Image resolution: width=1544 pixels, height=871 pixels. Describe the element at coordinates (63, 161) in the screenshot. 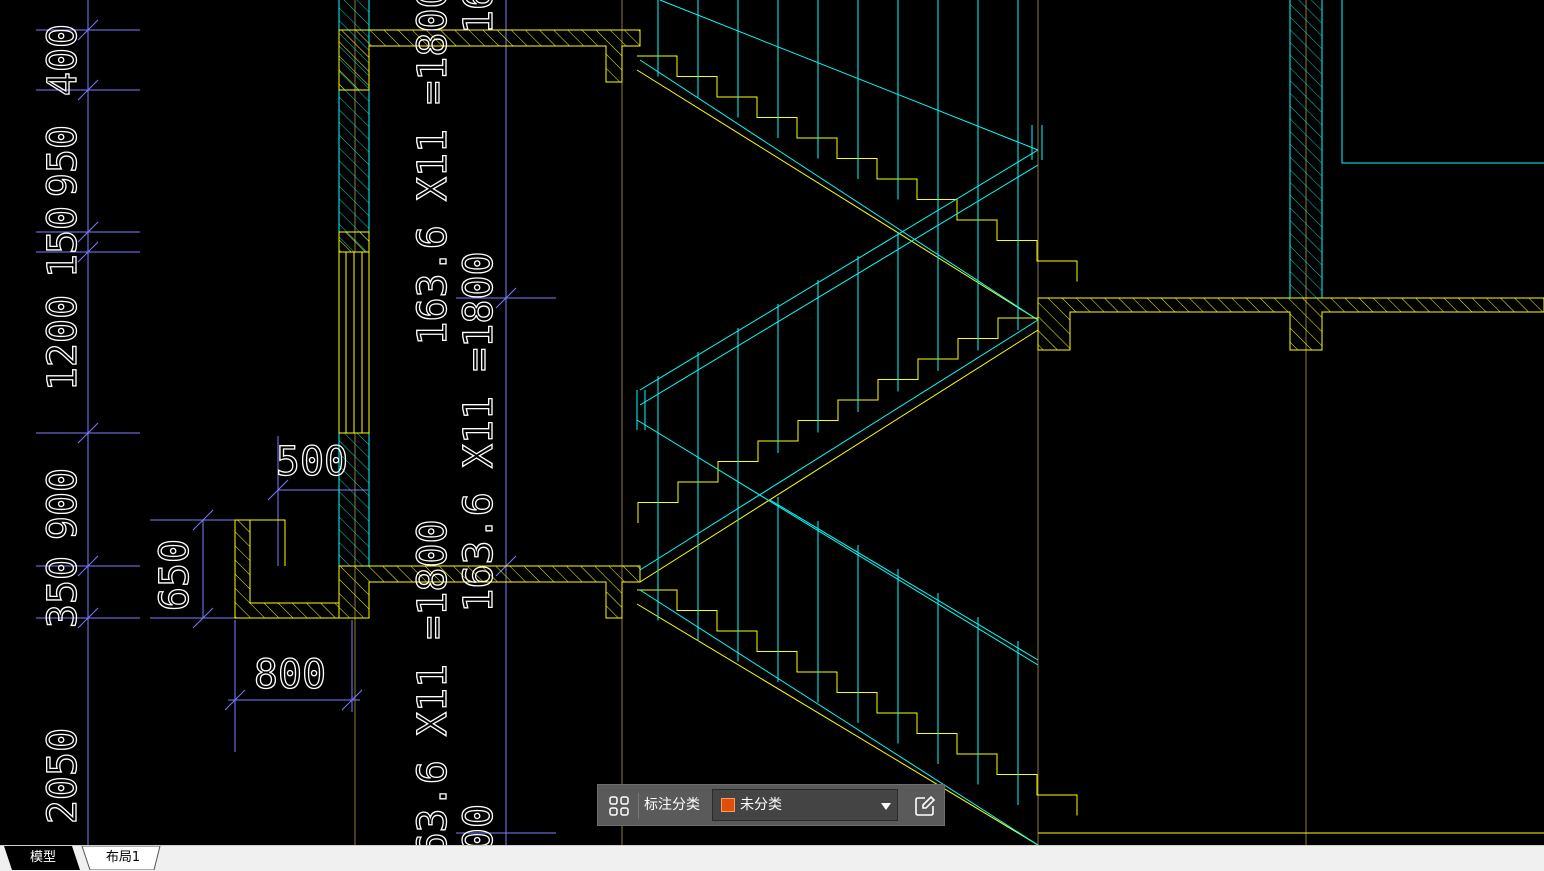

I see `dim-950: 950` at that location.